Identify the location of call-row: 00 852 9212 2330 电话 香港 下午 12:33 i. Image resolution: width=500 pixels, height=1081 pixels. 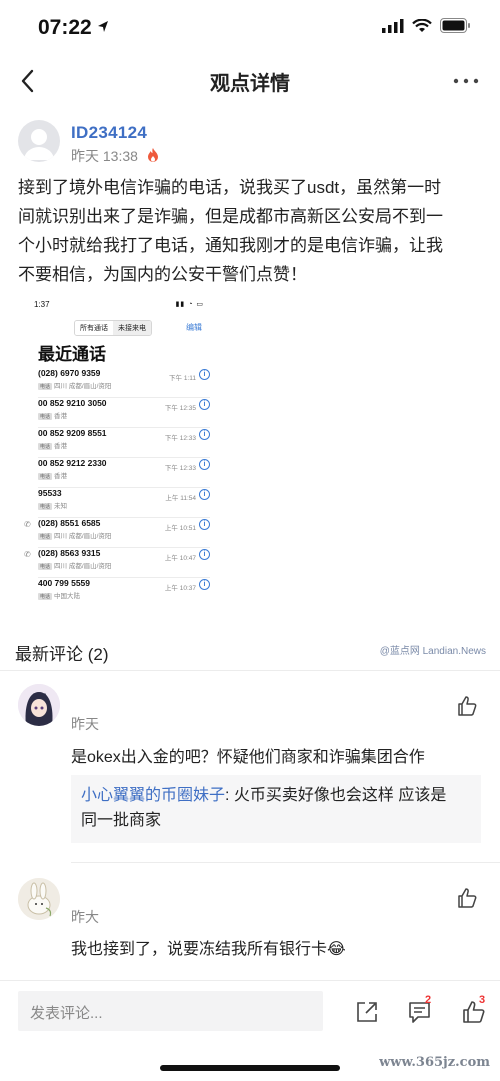
(124, 473).